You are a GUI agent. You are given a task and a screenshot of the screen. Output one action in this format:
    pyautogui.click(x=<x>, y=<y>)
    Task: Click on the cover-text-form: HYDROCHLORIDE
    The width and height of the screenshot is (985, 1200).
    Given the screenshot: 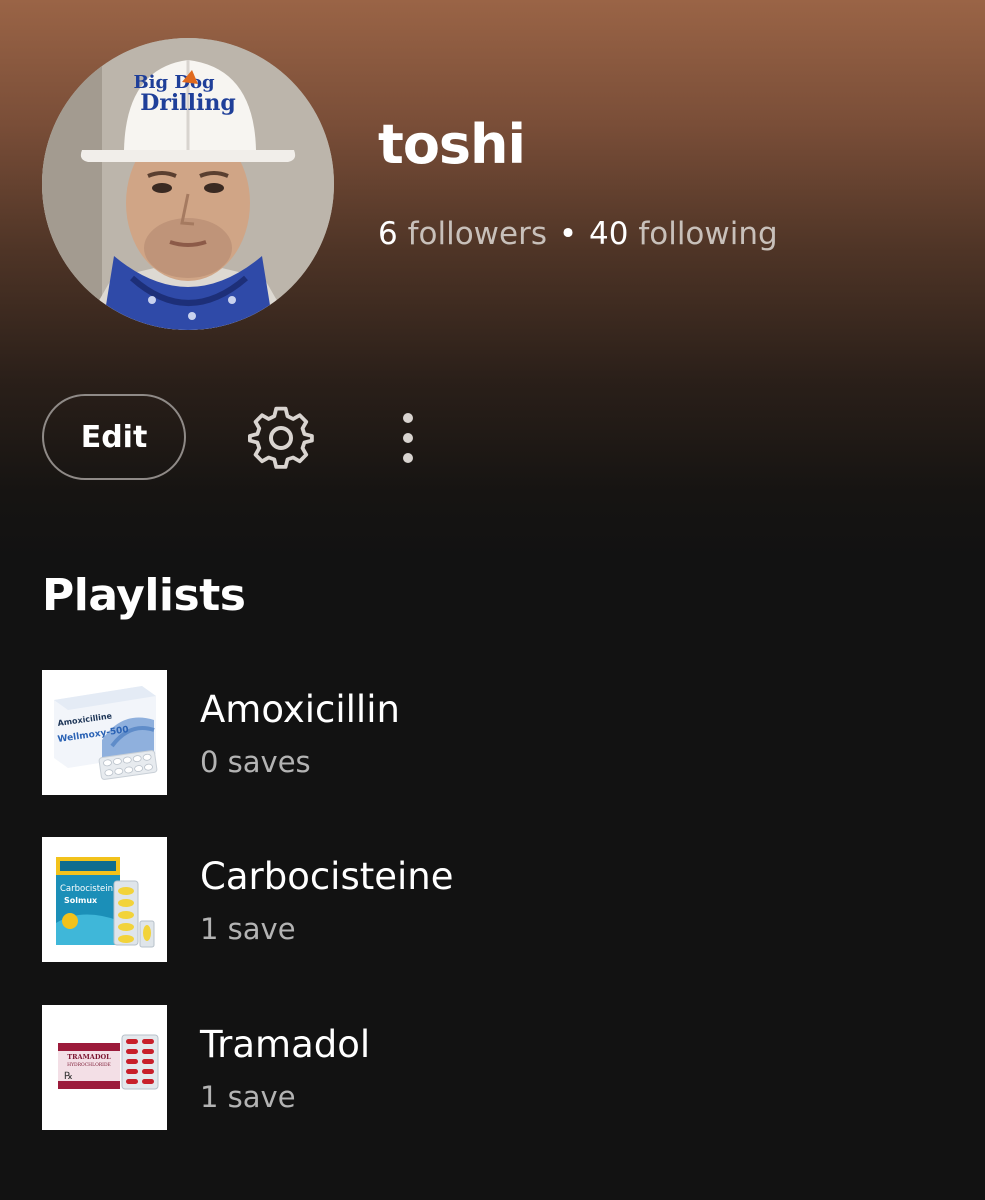 What is the action you would take?
    pyautogui.click(x=89, y=1065)
    